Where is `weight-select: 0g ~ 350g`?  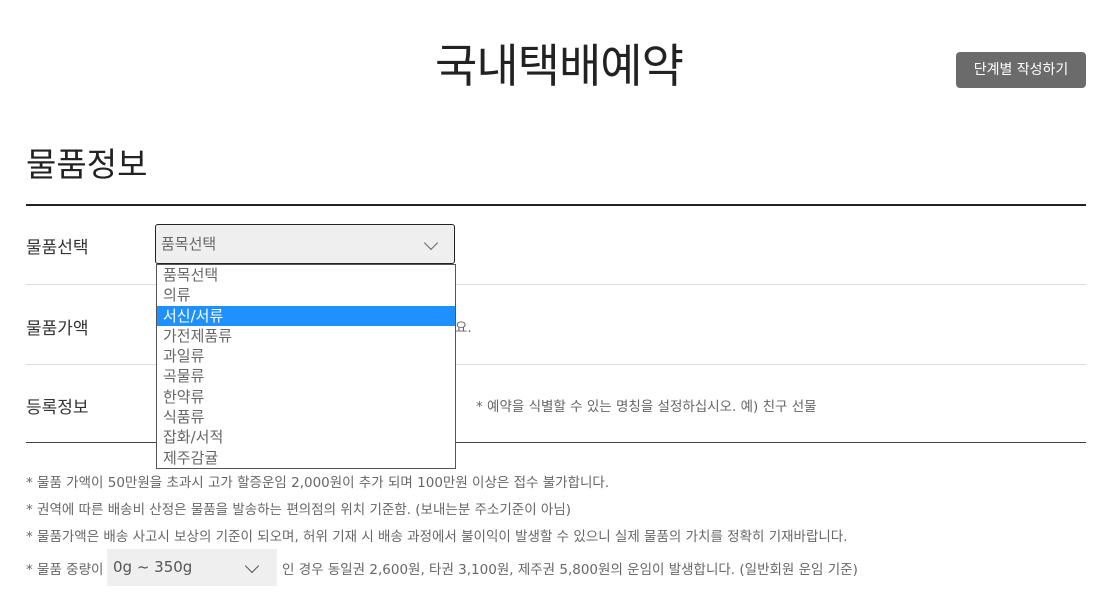
weight-select: 0g ~ 350g is located at coordinates (192, 567).